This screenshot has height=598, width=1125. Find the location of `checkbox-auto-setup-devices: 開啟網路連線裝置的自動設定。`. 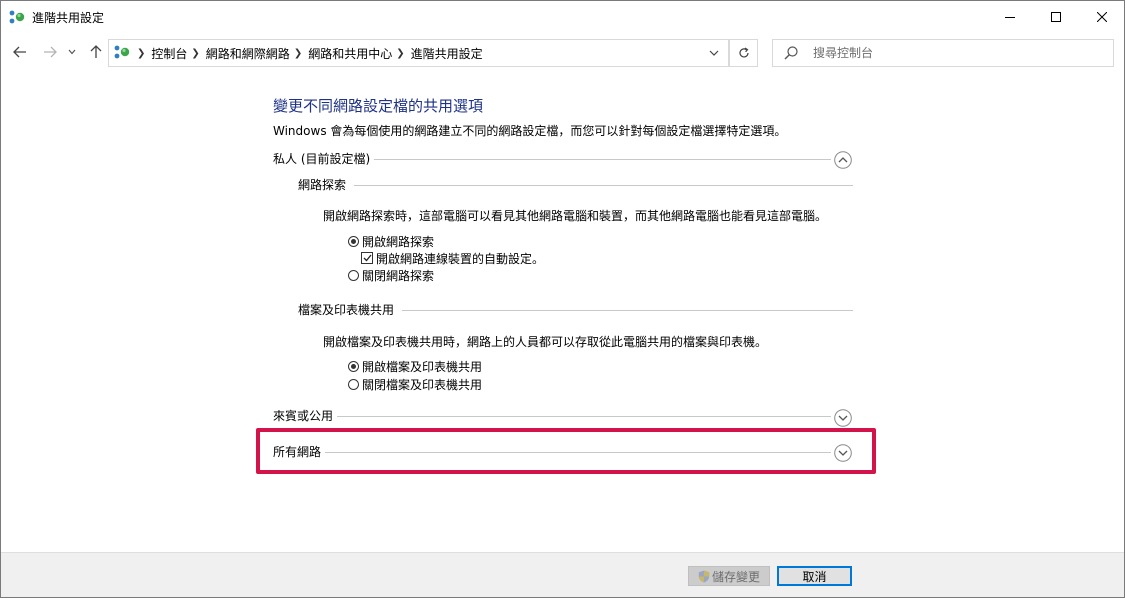

checkbox-auto-setup-devices: 開啟網路連線裝置的自動設定。 is located at coordinates (452, 258).